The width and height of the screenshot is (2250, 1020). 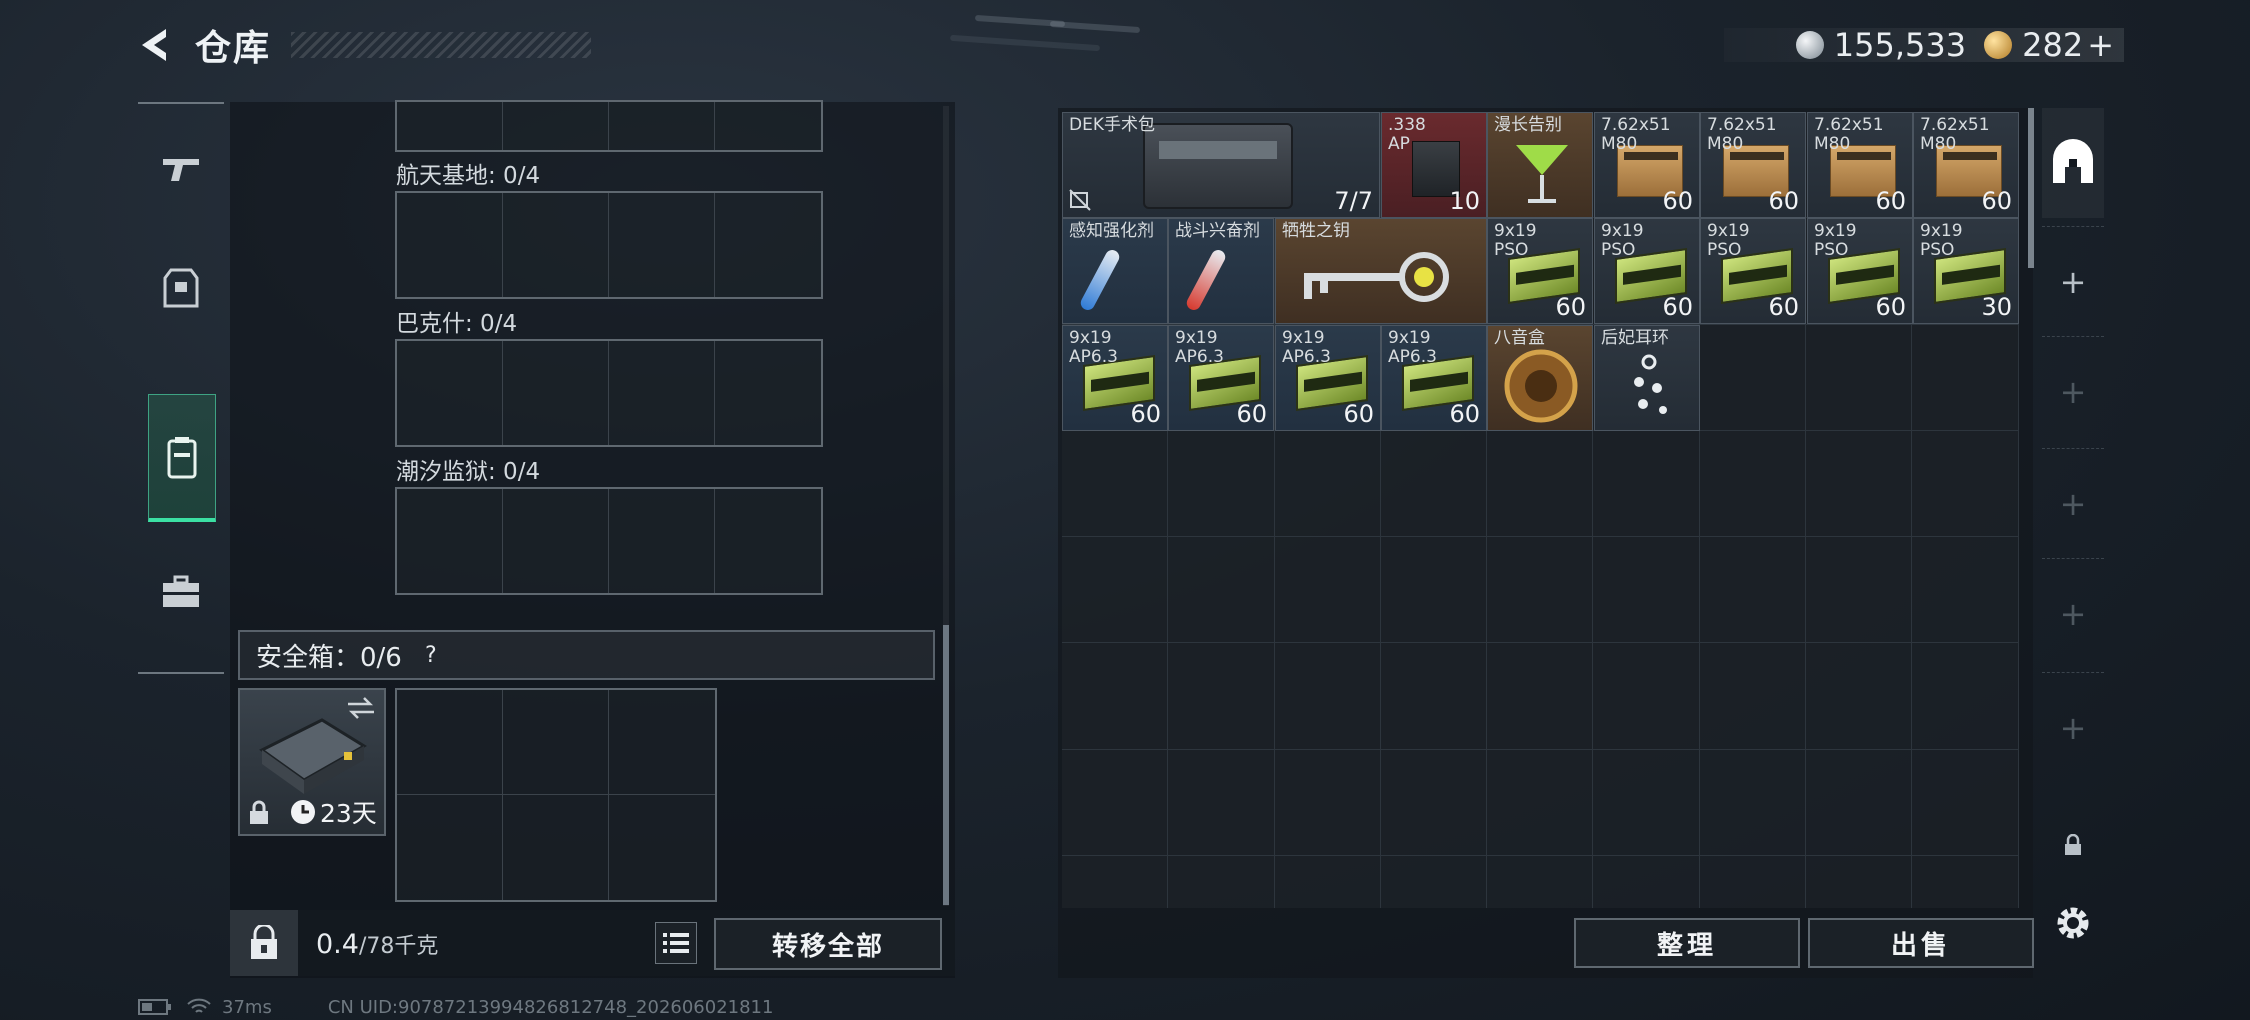 What do you see at coordinates (1221, 271) in the screenshot?
I see `stash-item-combat-stimulant: 战斗兴奋剂` at bounding box center [1221, 271].